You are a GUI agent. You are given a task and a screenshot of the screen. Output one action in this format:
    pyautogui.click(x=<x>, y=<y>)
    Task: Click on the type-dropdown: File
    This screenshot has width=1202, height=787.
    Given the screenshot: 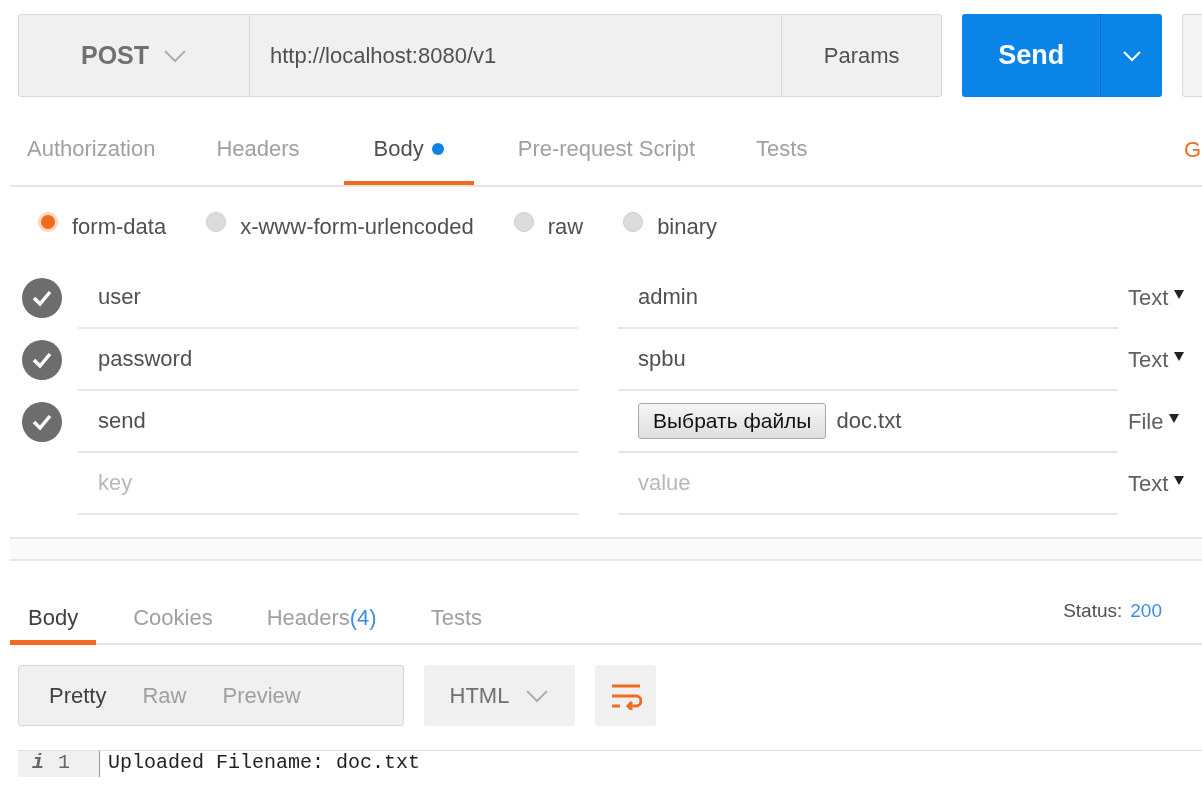 What is the action you would take?
    pyautogui.click(x=1154, y=422)
    